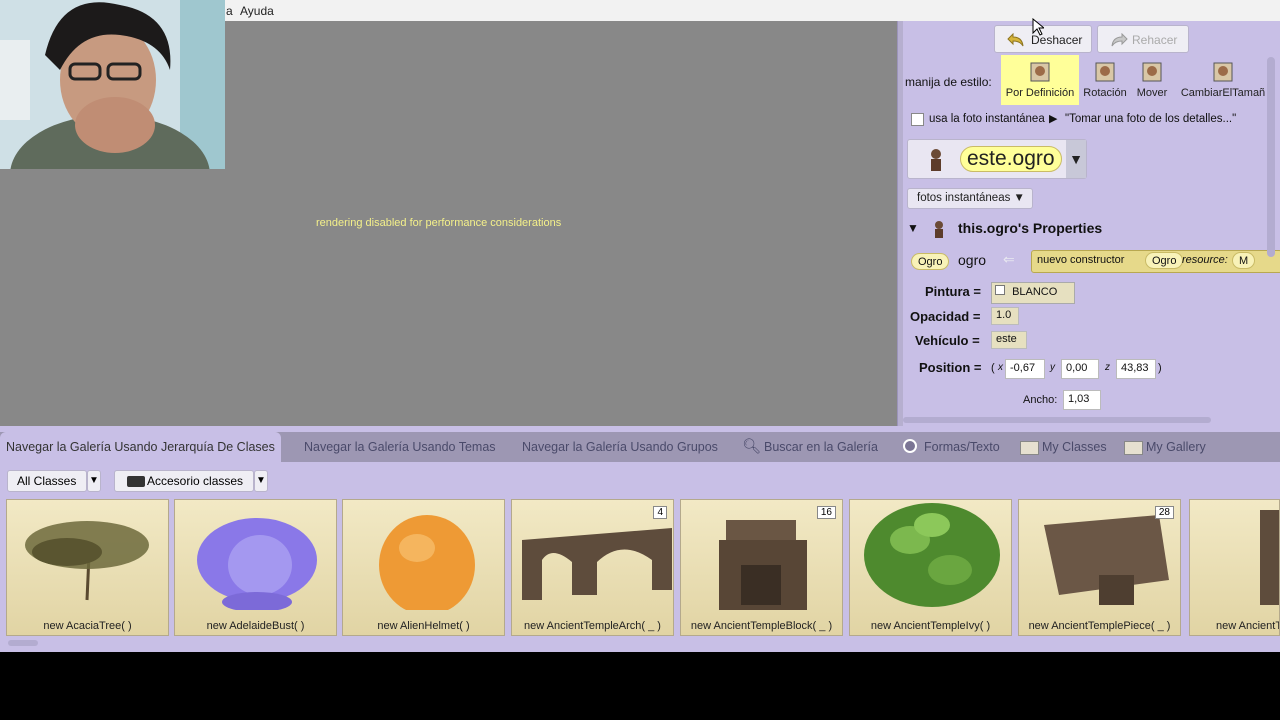 The image size is (1280, 720). What do you see at coordinates (953, 291) in the screenshot?
I see `paint-label: Pintura =` at bounding box center [953, 291].